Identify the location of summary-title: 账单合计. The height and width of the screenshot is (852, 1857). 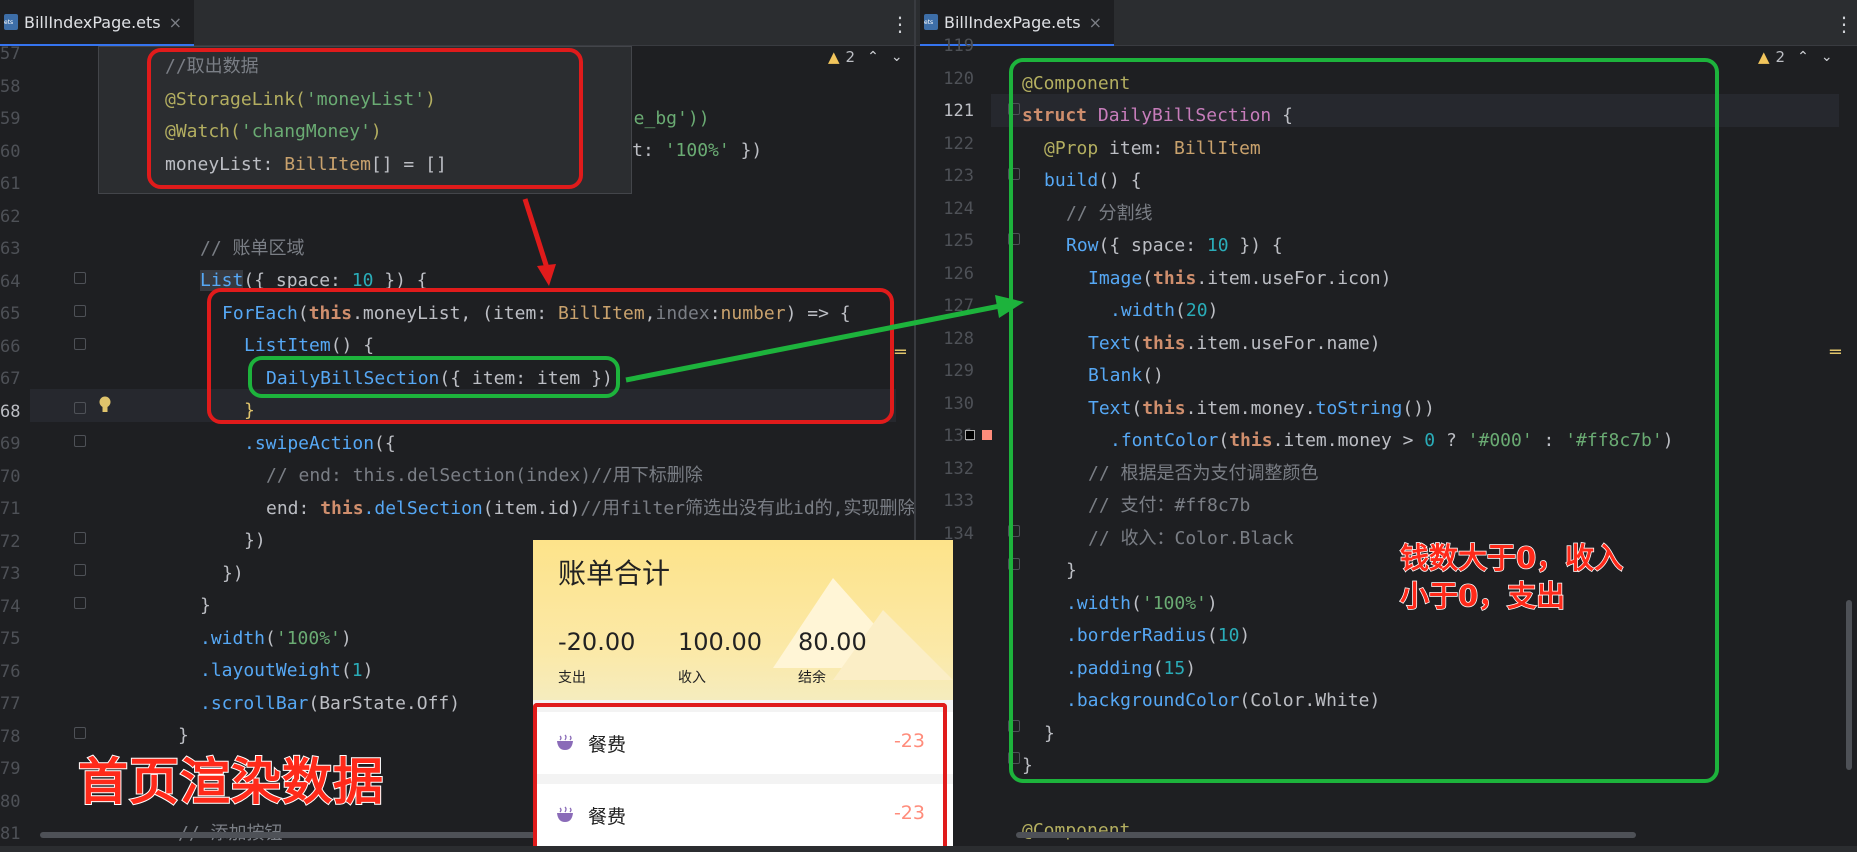
(614, 573).